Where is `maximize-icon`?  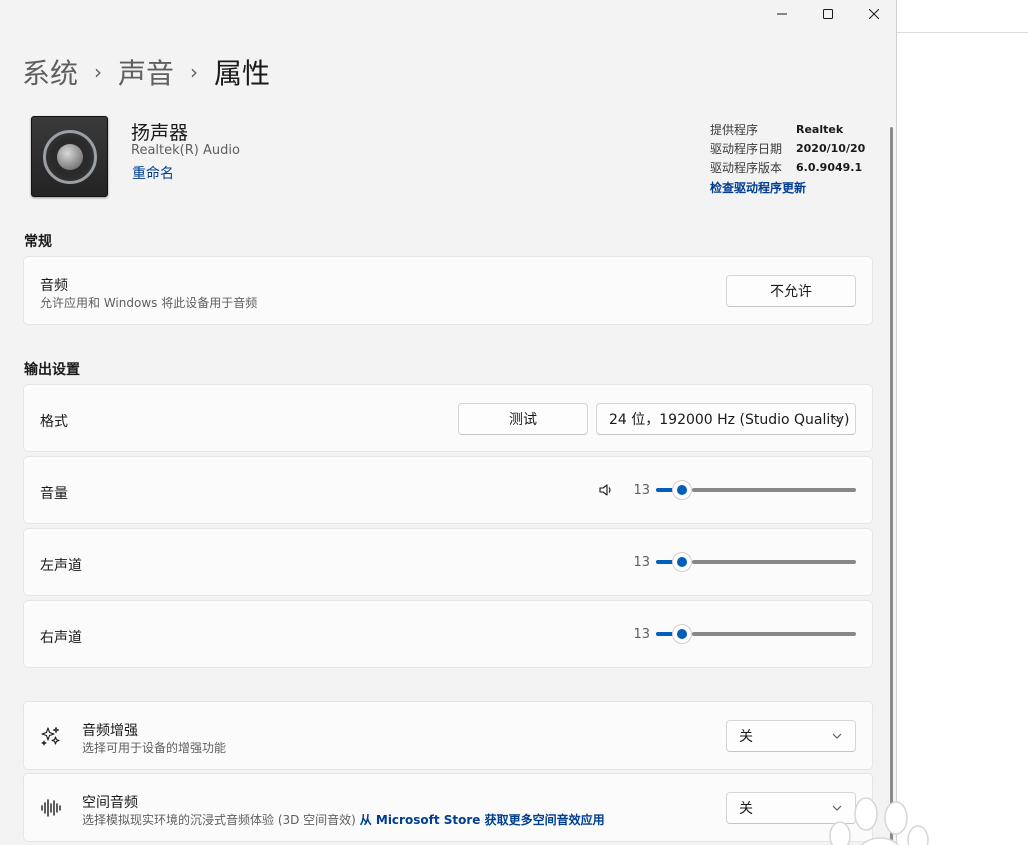
maximize-icon is located at coordinates (828, 14).